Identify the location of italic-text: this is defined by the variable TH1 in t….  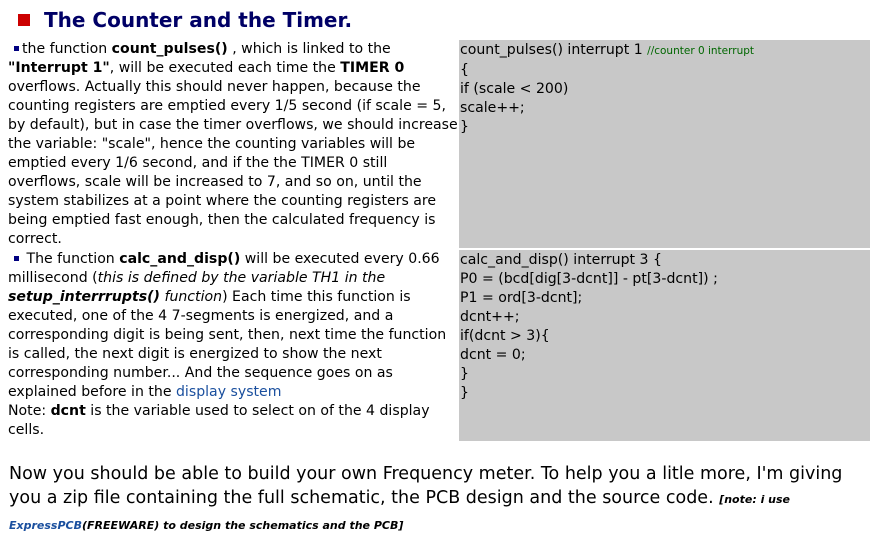
(241, 278).